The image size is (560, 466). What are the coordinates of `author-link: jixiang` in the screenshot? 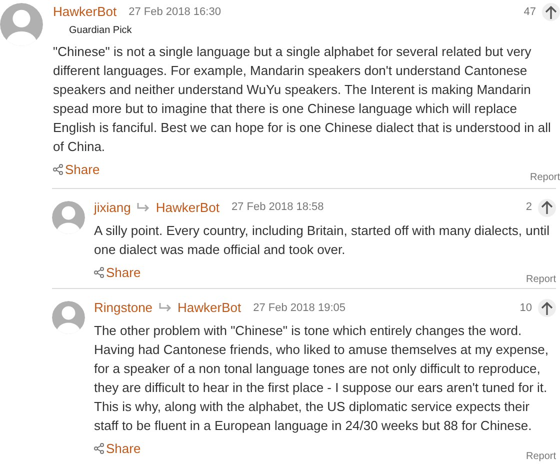 It's located at (112, 208).